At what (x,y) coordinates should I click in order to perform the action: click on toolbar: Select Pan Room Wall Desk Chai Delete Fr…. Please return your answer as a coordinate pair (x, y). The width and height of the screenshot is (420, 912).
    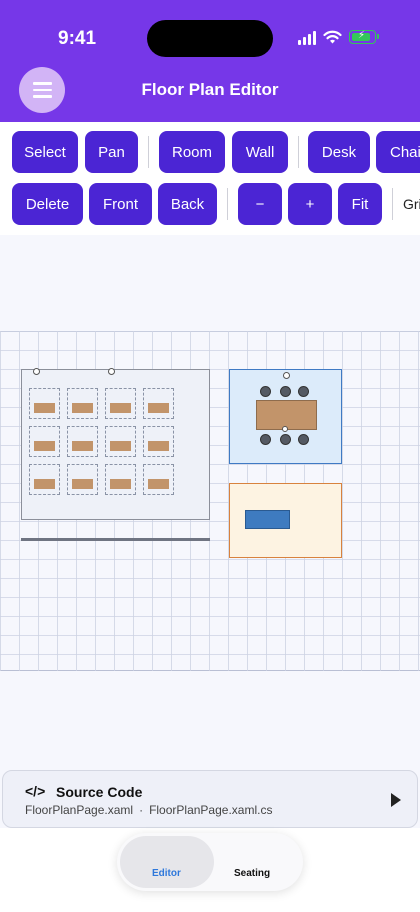
    Looking at the image, I should click on (210, 178).